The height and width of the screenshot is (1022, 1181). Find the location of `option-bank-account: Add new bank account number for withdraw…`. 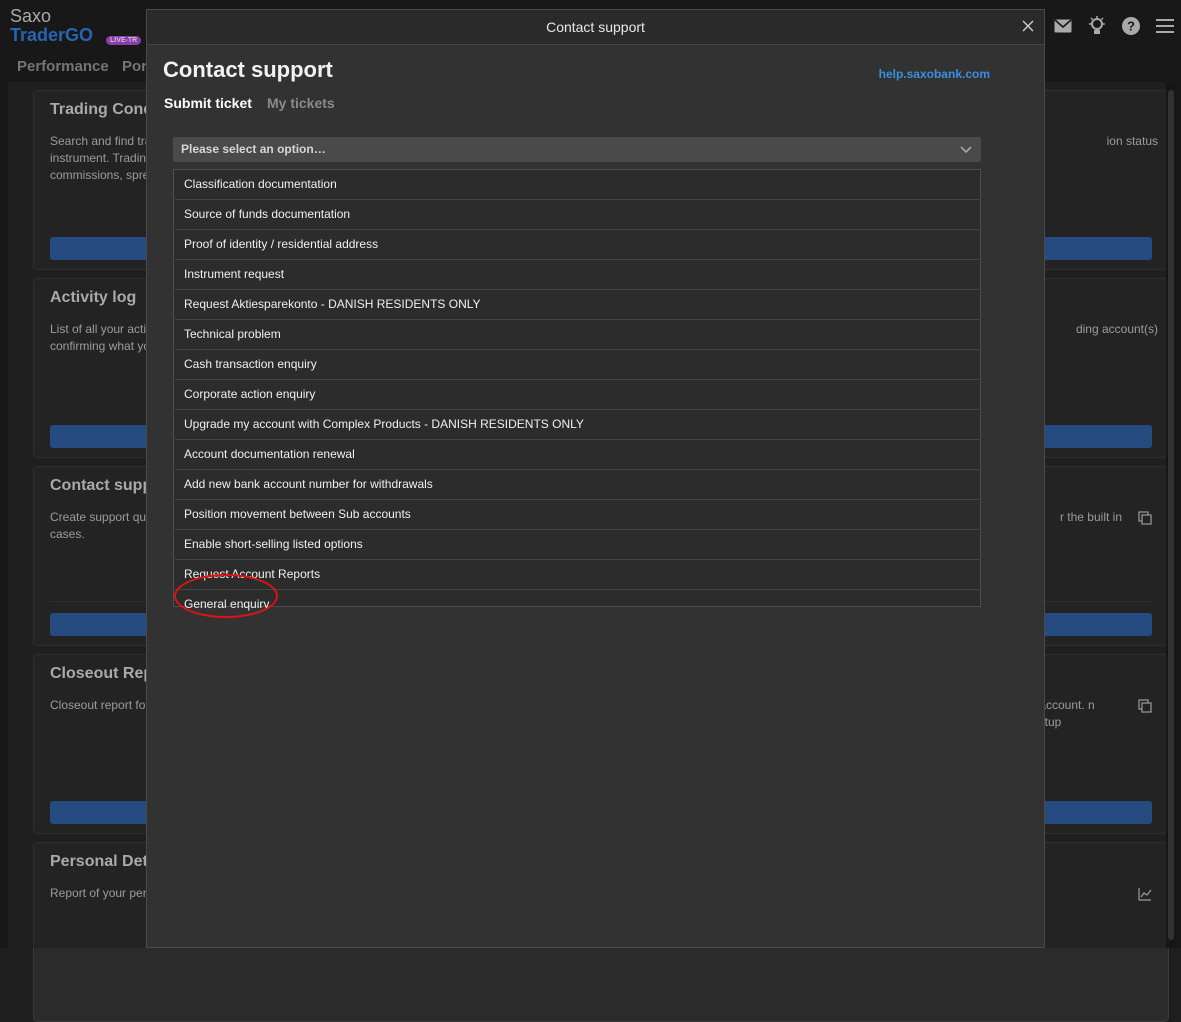

option-bank-account: Add new bank account number for withdraw… is located at coordinates (577, 485).